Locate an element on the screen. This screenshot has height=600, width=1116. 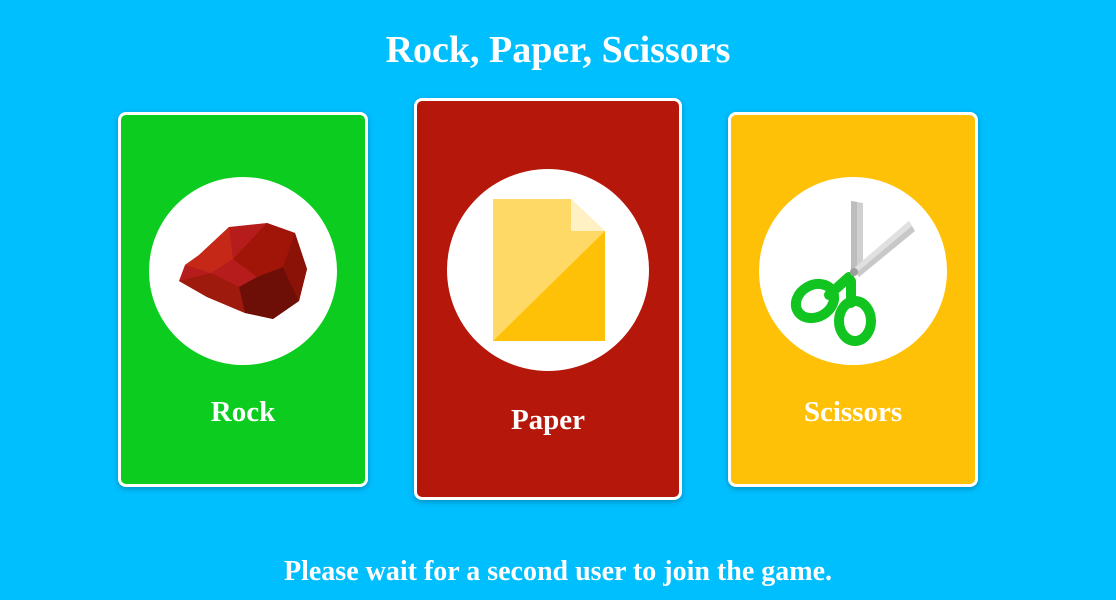
scissors-card: Scissors is located at coordinates (853, 299).